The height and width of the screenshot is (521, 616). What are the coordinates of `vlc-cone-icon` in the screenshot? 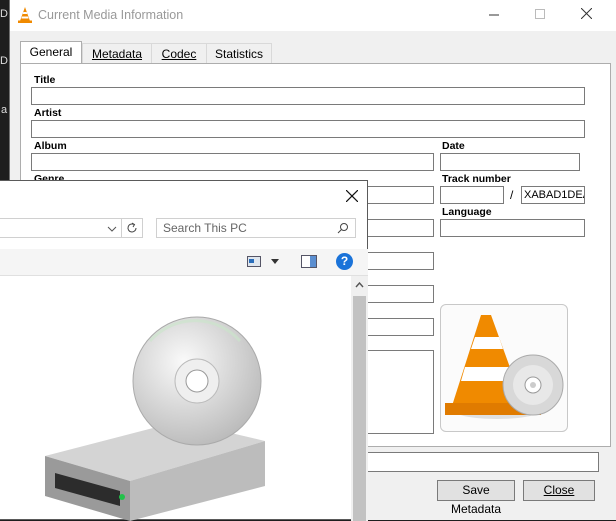 It's located at (25, 15).